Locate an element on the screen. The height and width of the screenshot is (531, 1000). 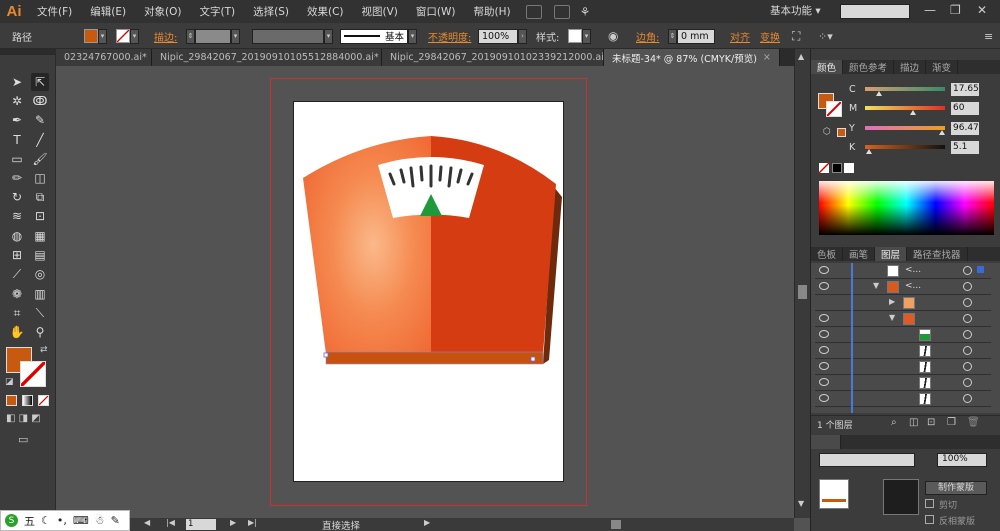
skin-icon: ☃ is located at coordinates (100, 520).